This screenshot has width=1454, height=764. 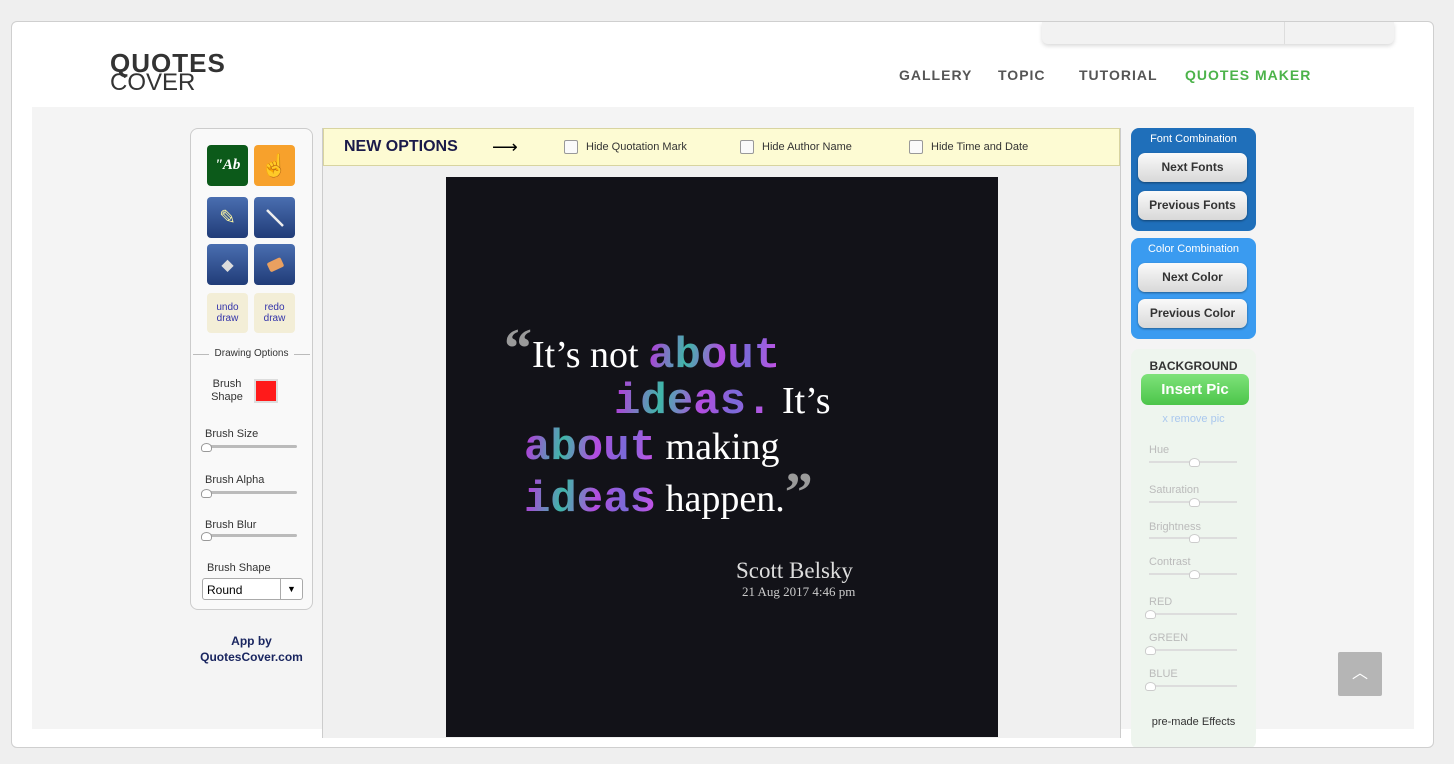 I want to click on text-tool-button: "Ab, so click(x=227, y=165).